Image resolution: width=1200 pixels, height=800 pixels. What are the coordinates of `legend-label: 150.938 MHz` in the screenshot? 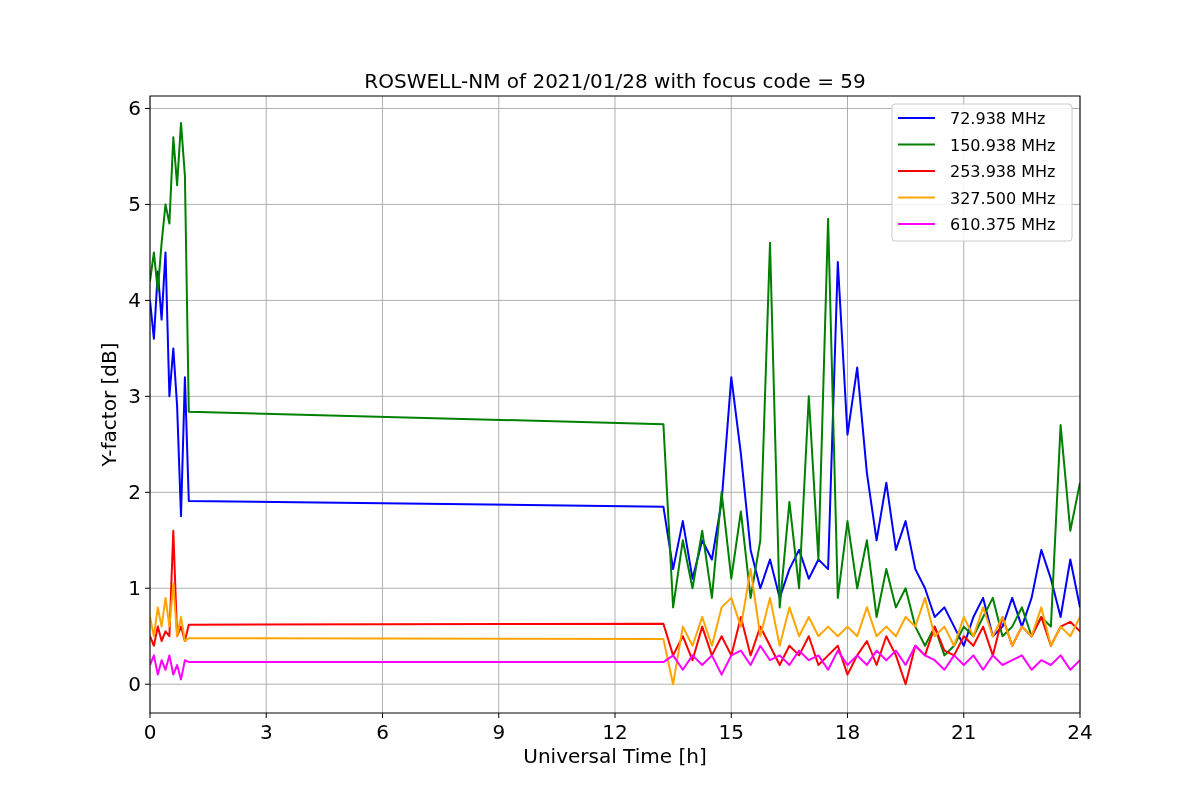 It's located at (1003, 145).